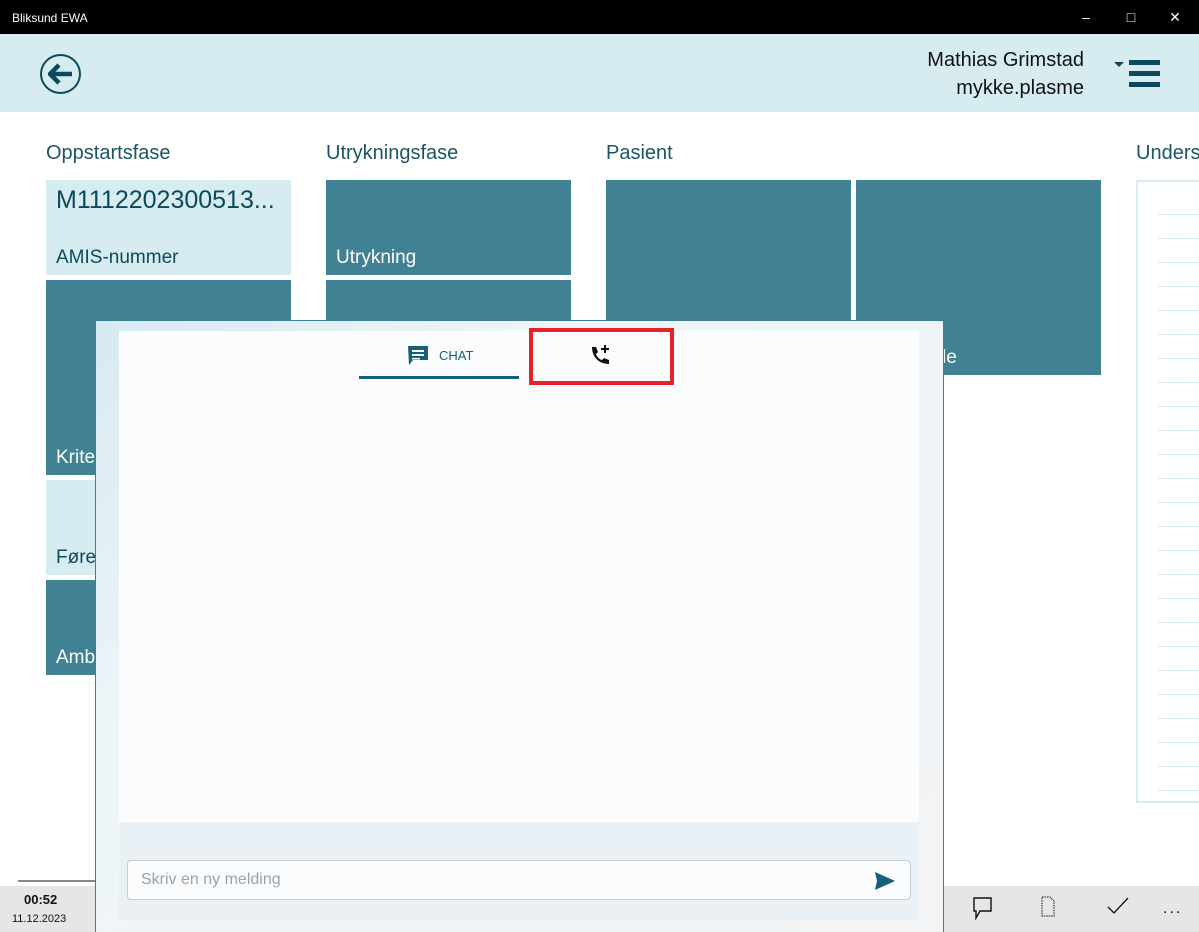 The image size is (1199, 932). I want to click on close-button: ✕, so click(1175, 17).